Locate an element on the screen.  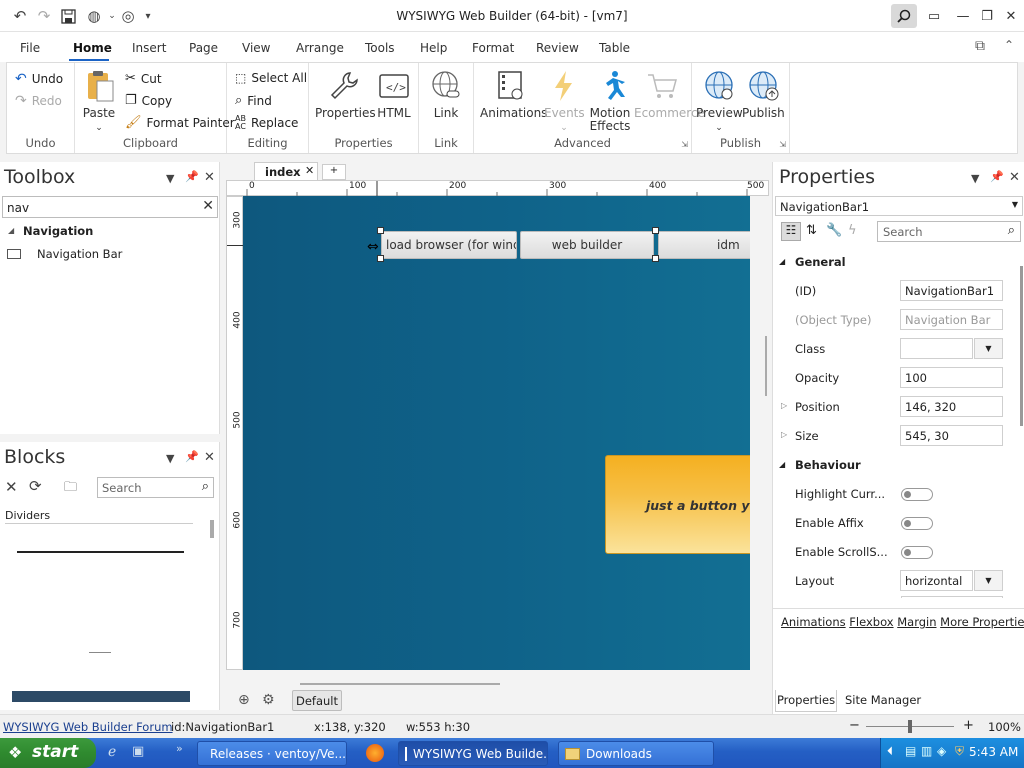
folder-icon: 🗀 is located at coordinates (70, 489).